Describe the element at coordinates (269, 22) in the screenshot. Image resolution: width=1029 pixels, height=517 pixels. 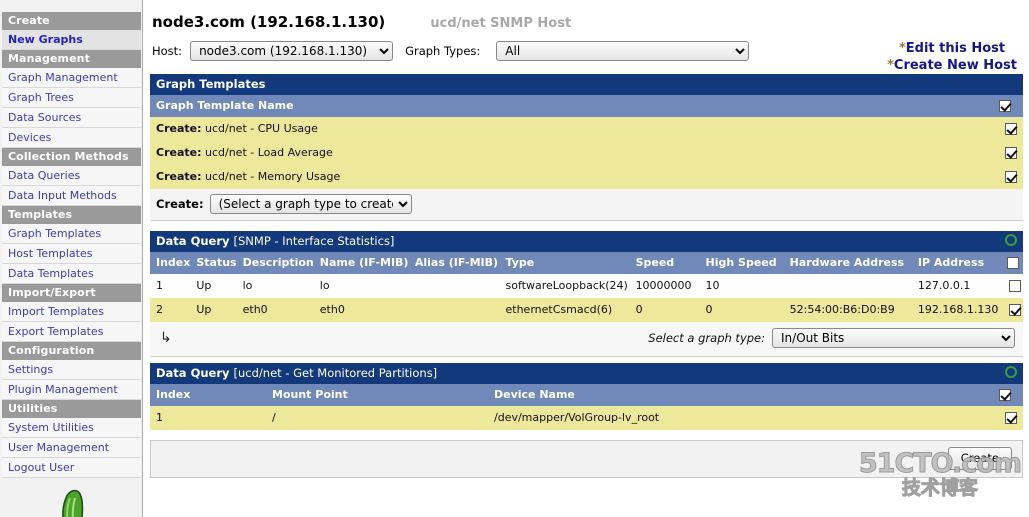
I see `page-title: node3.com (192.168.1.130)` at that location.